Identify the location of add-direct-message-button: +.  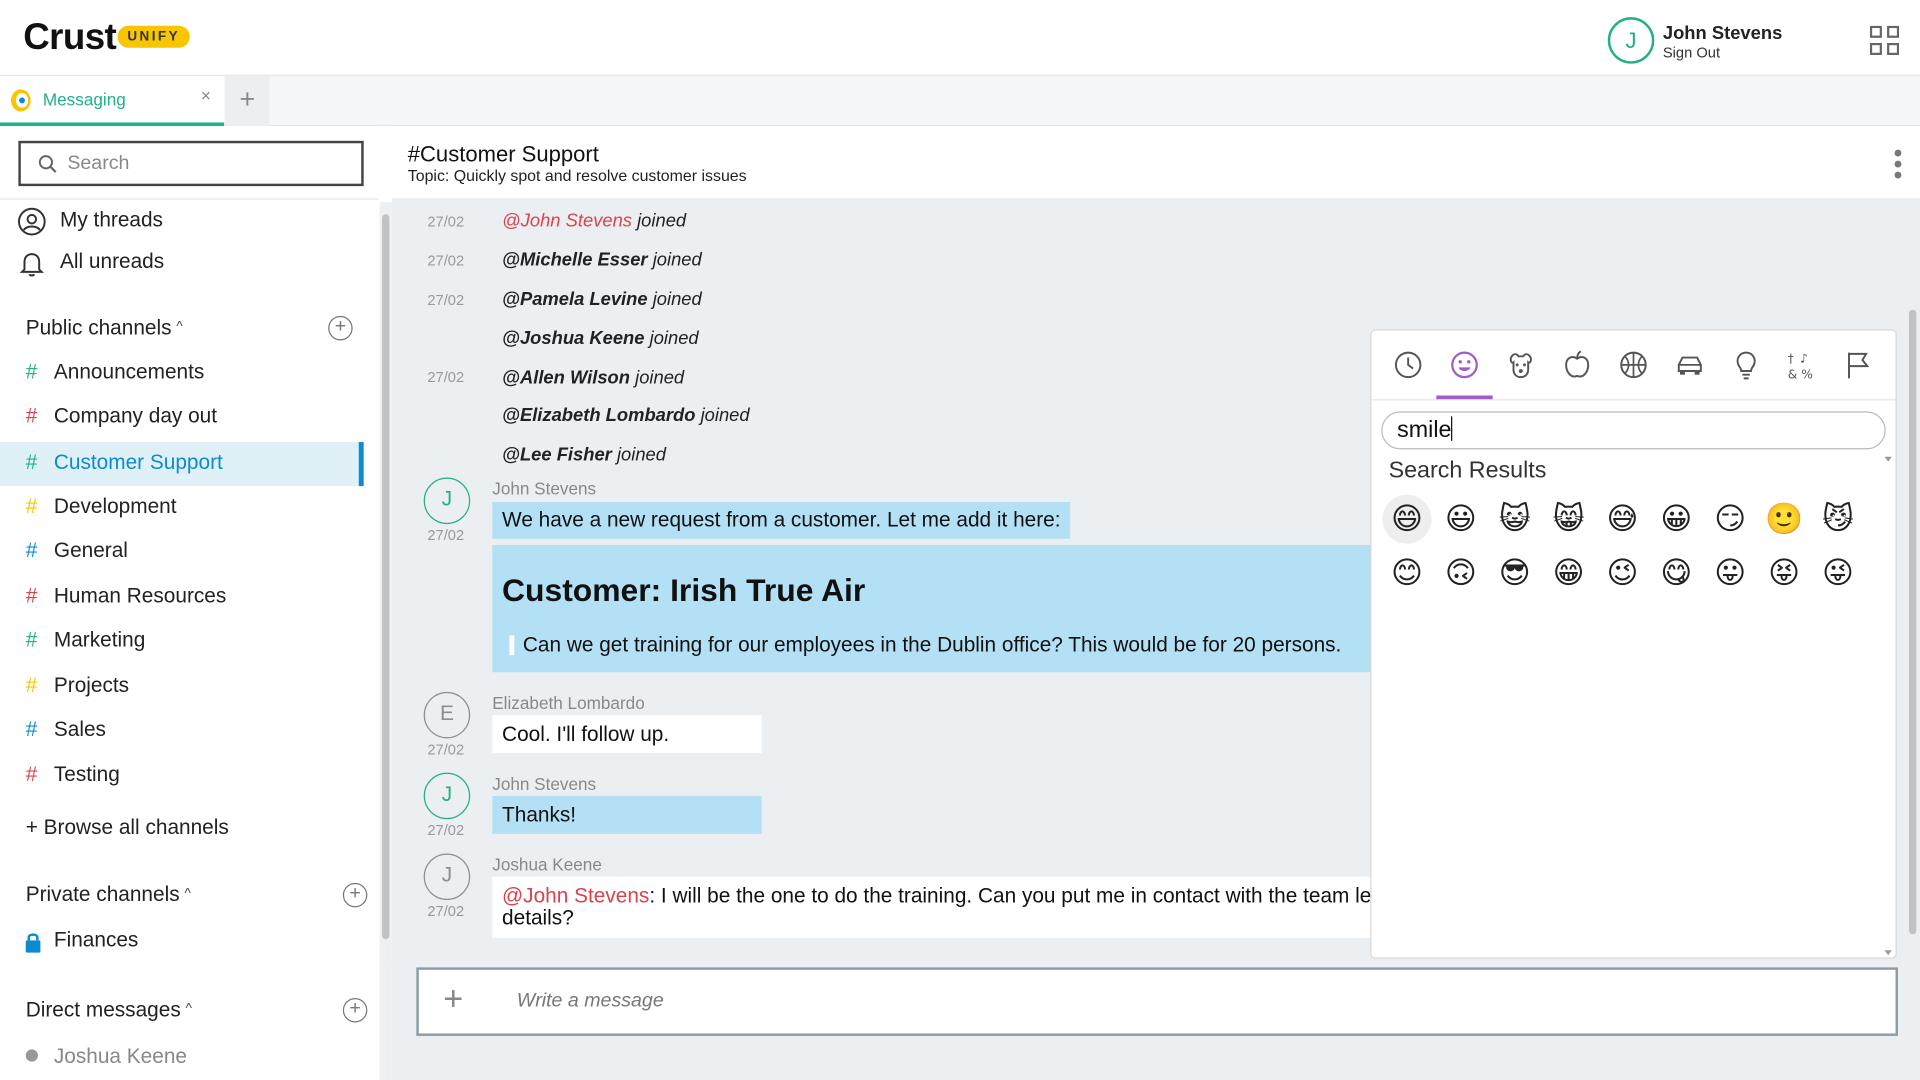
(355, 1010).